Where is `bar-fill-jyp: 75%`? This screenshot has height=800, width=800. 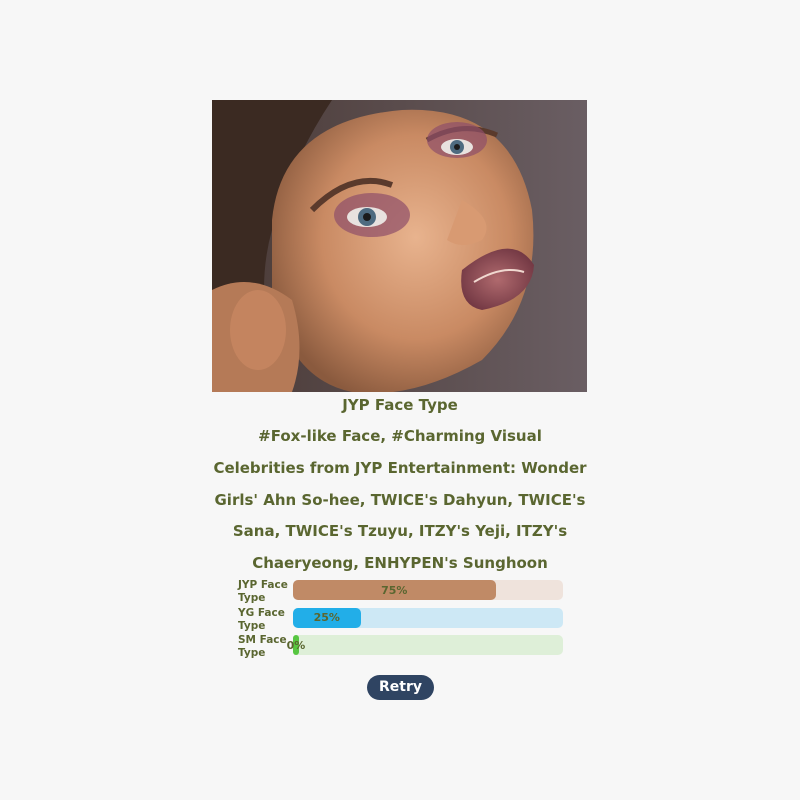 bar-fill-jyp: 75% is located at coordinates (394, 590).